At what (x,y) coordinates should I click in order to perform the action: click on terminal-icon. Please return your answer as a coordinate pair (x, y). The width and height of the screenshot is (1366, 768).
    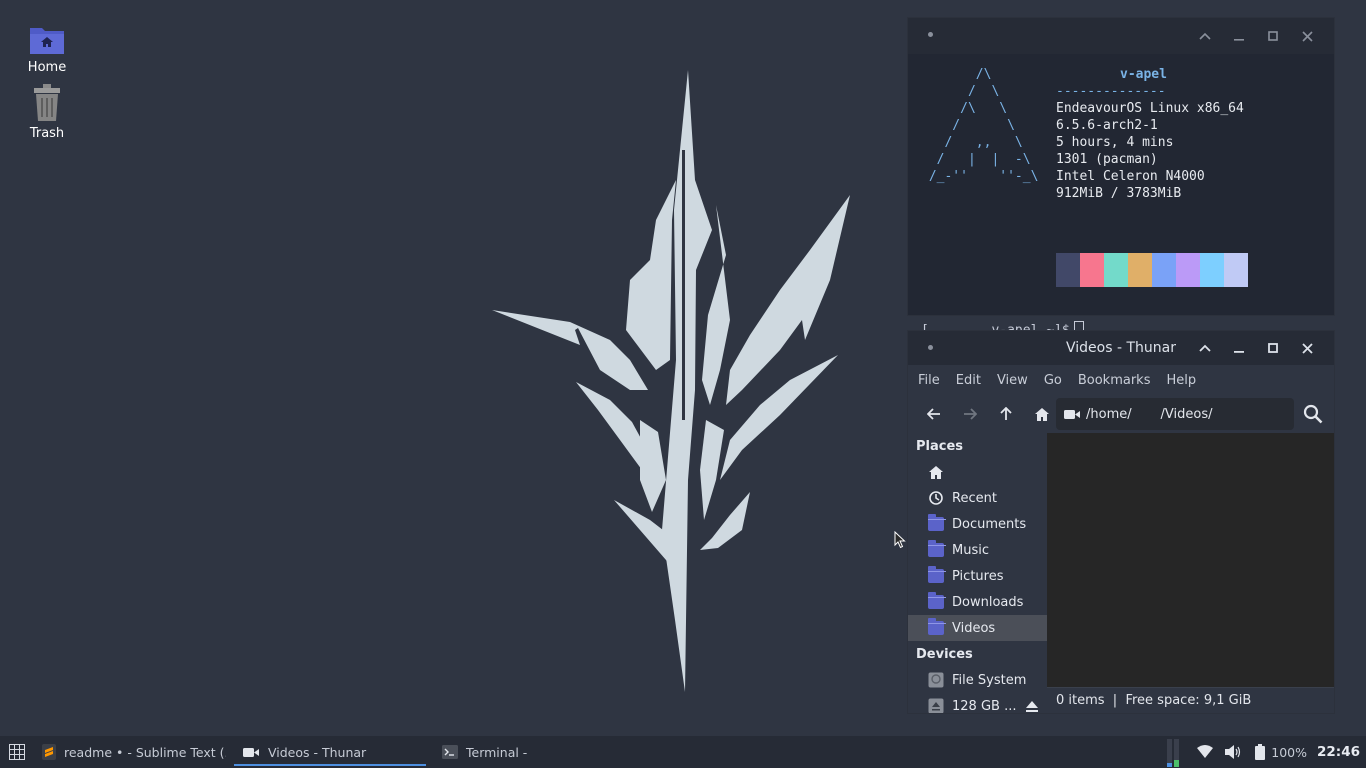
    Looking at the image, I should click on (450, 752).